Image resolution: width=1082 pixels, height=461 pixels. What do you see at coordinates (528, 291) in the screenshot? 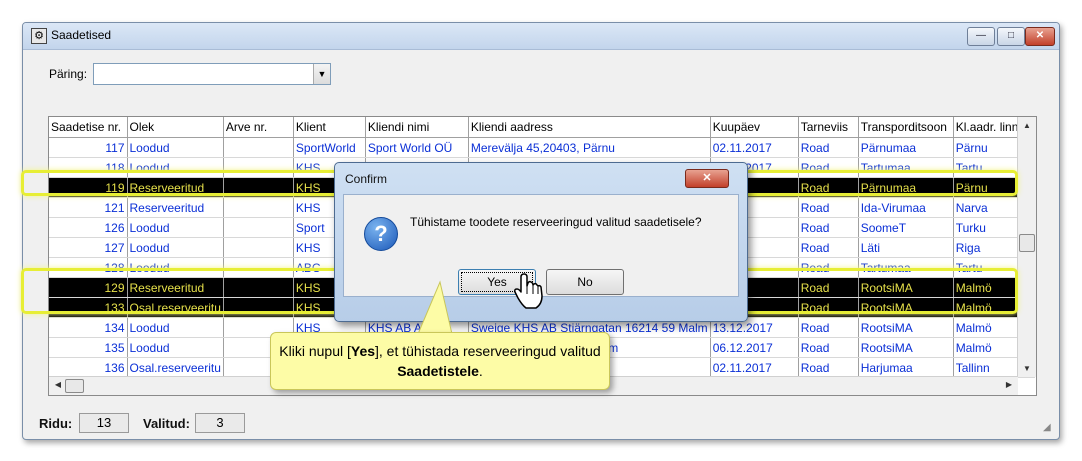
I see `hand-cursor-icon` at bounding box center [528, 291].